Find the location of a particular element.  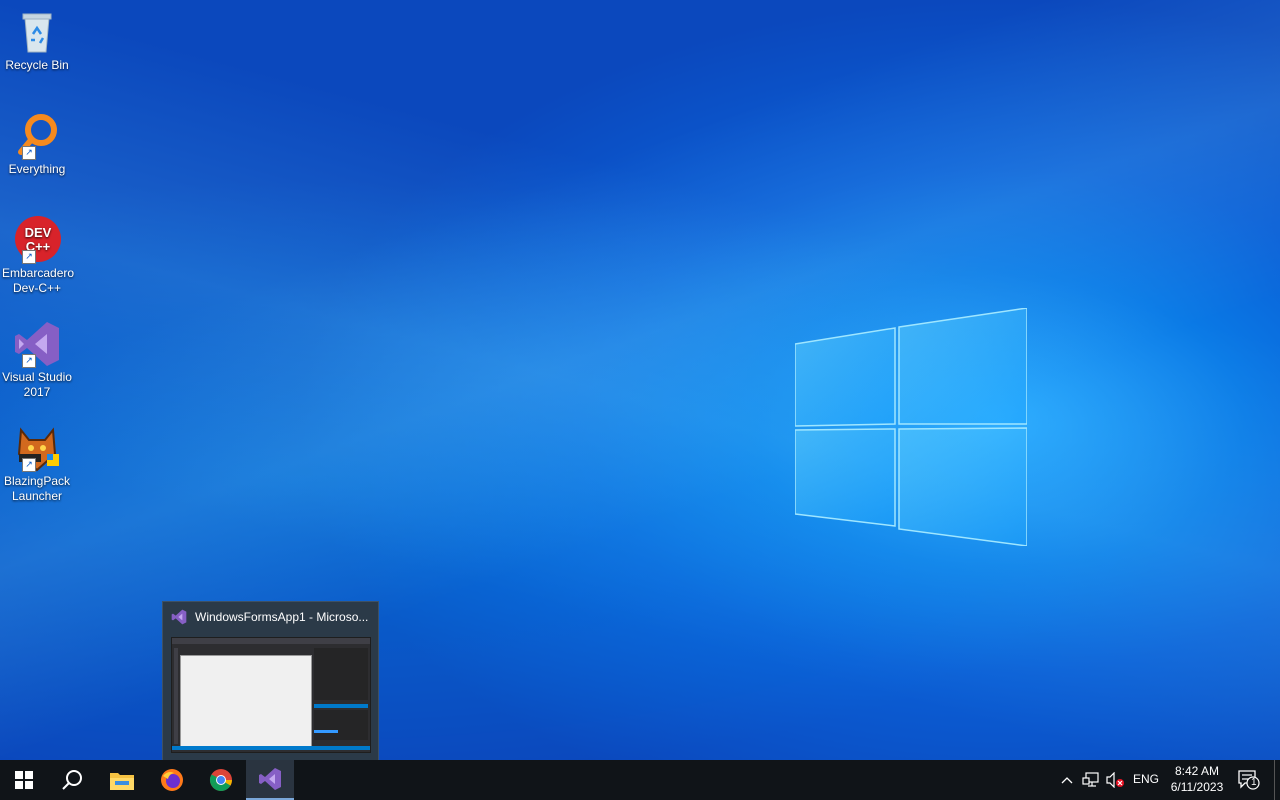

windows-start-icon is located at coordinates (24, 780).